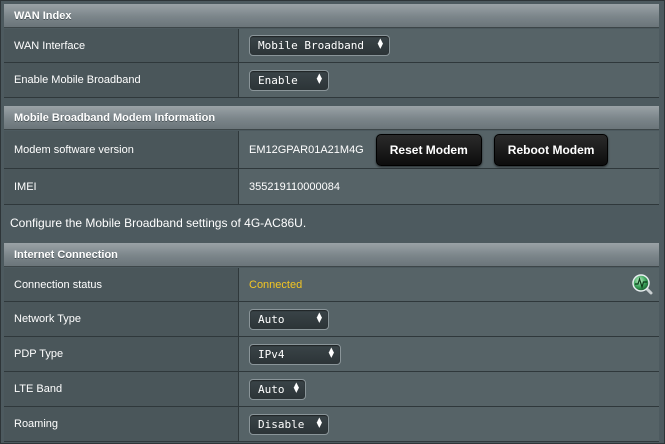  Describe the element at coordinates (294, 186) in the screenshot. I see `imei-value: 355219110000084` at that location.